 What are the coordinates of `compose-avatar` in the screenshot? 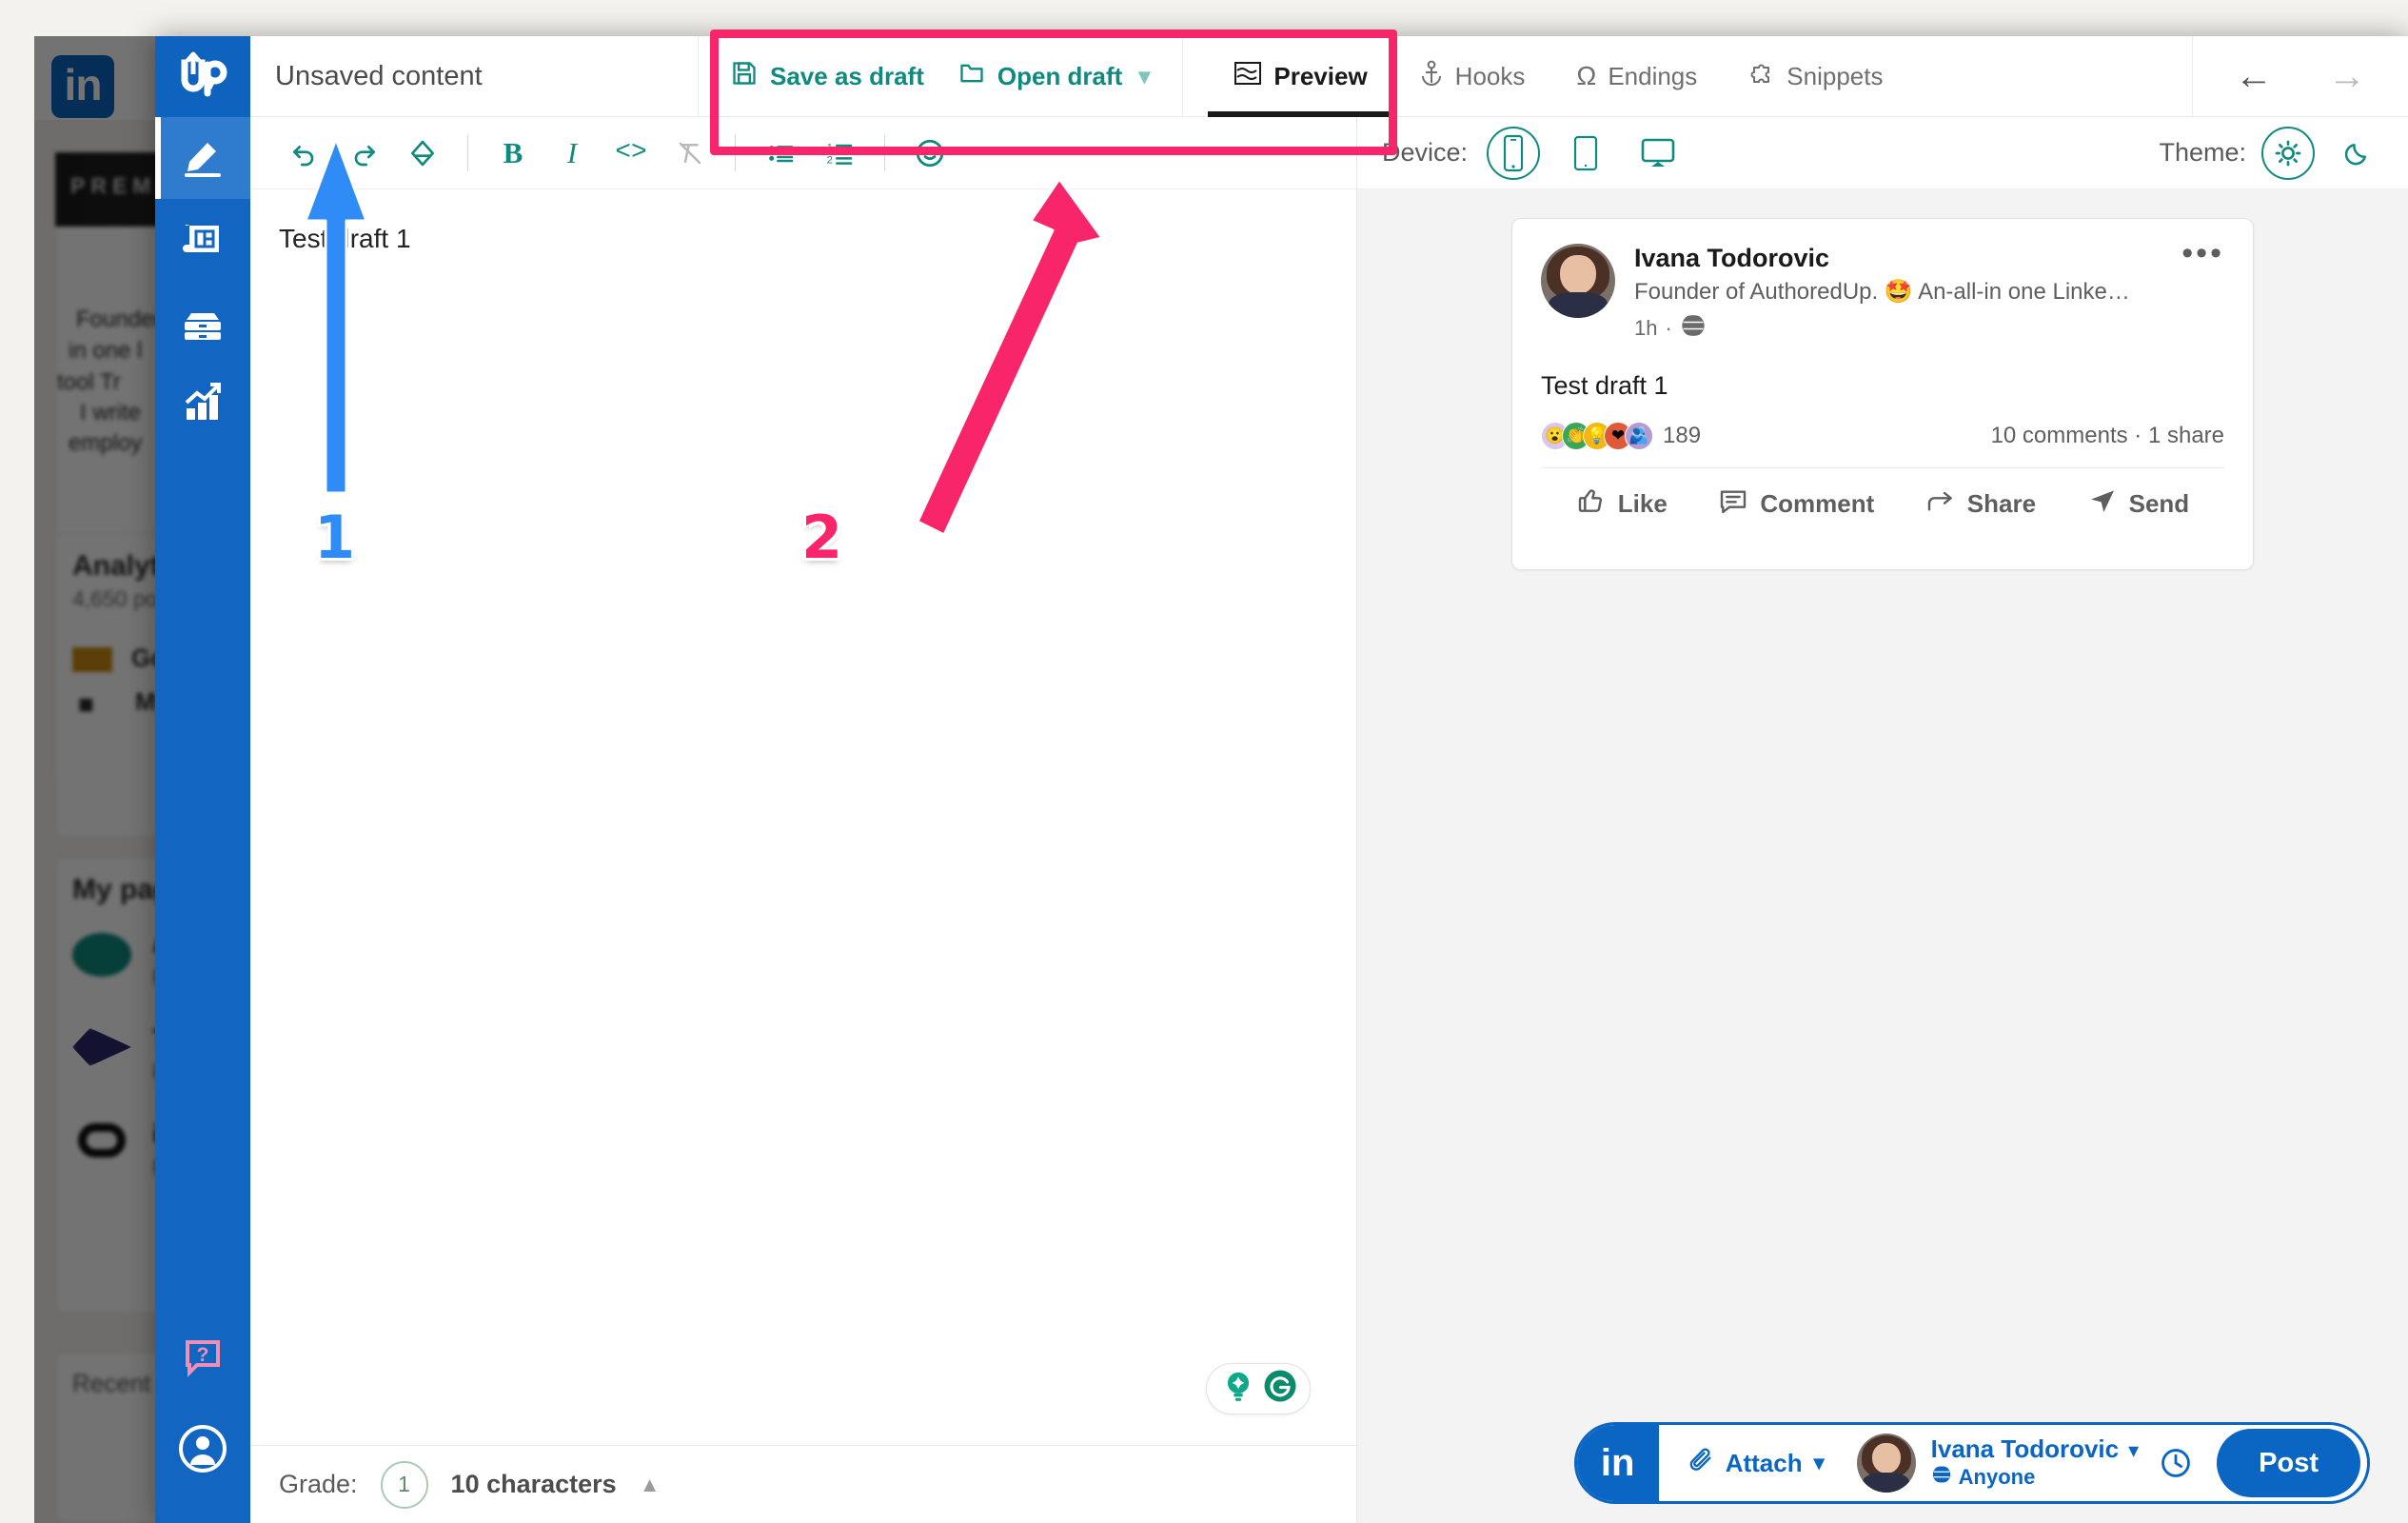 It's located at (1886, 1464).